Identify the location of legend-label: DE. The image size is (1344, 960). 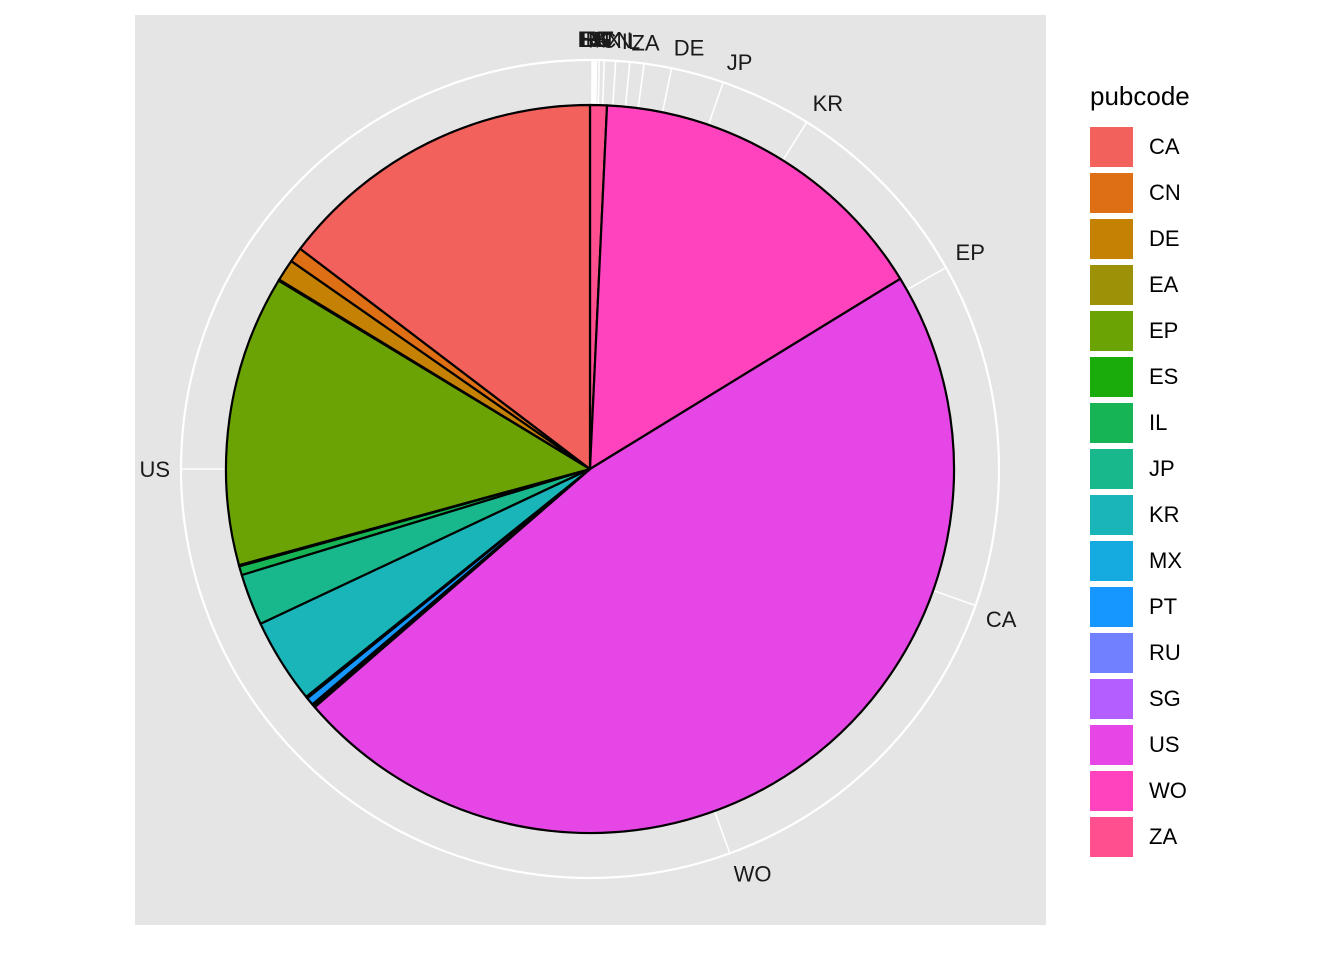
(1164, 238).